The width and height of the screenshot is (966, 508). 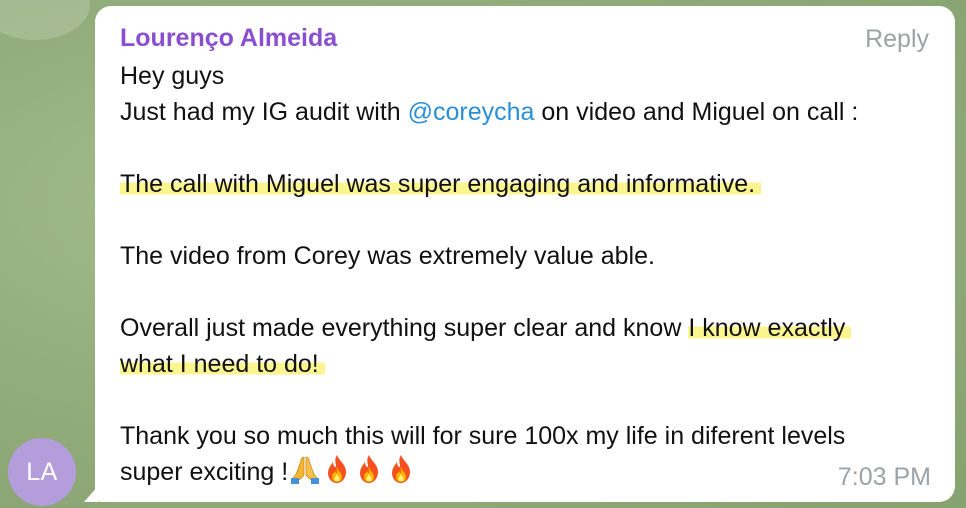 I want to click on avatar-initials: LA, so click(x=42, y=471).